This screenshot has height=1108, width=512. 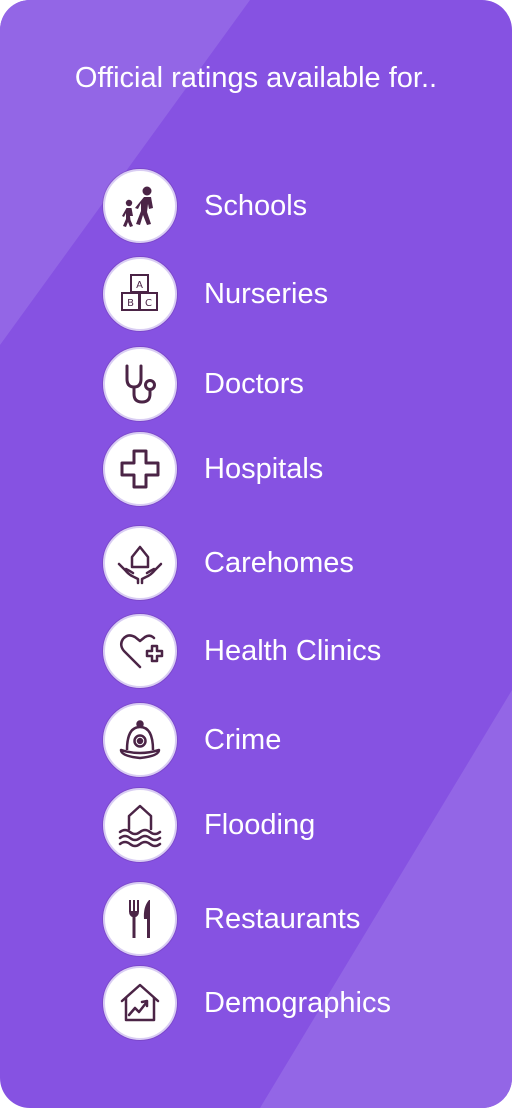 What do you see at coordinates (140, 563) in the screenshot?
I see `carehomes-icon` at bounding box center [140, 563].